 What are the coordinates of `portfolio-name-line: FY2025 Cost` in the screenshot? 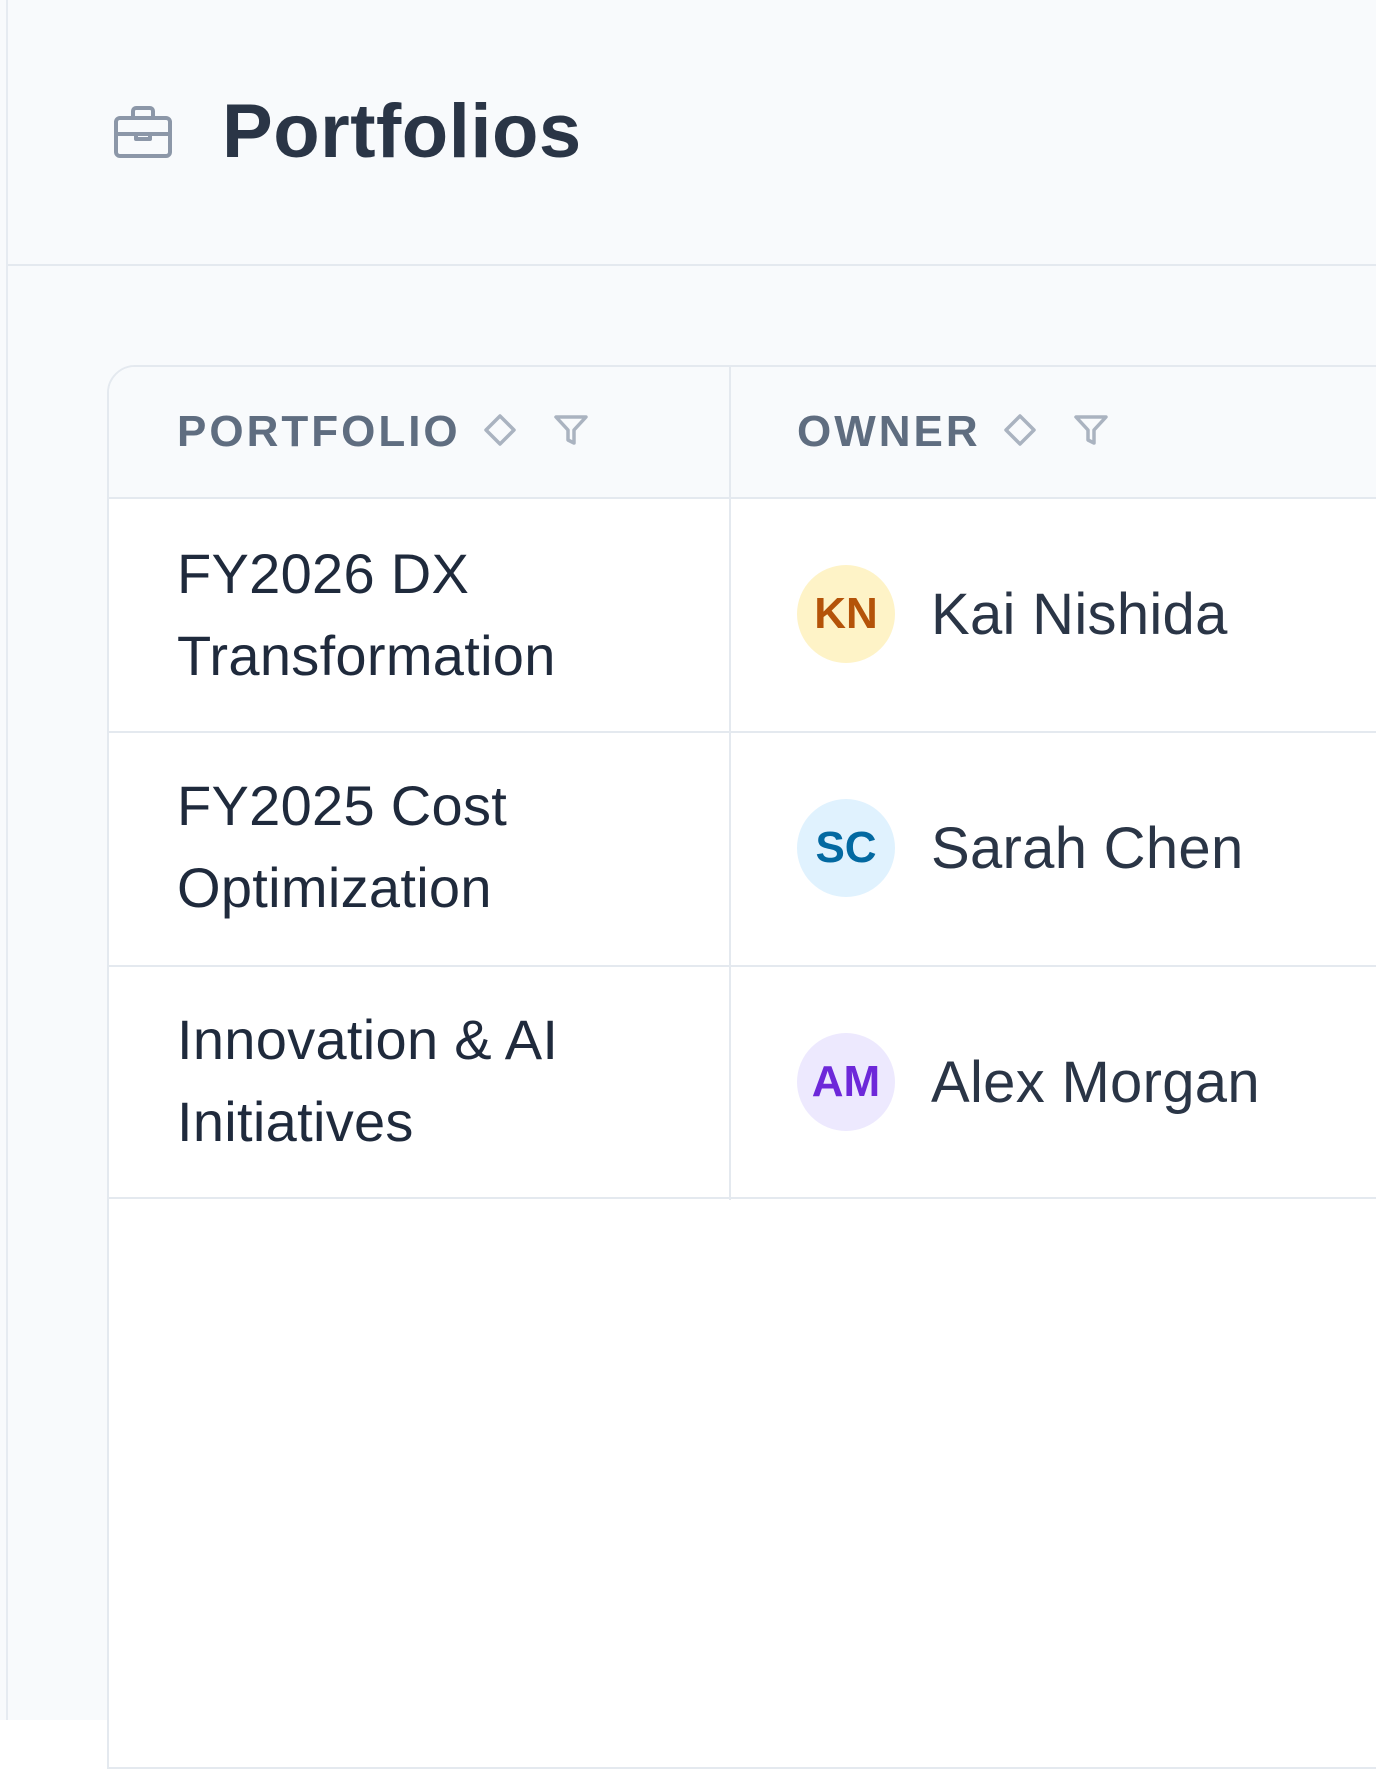 It's located at (342, 805).